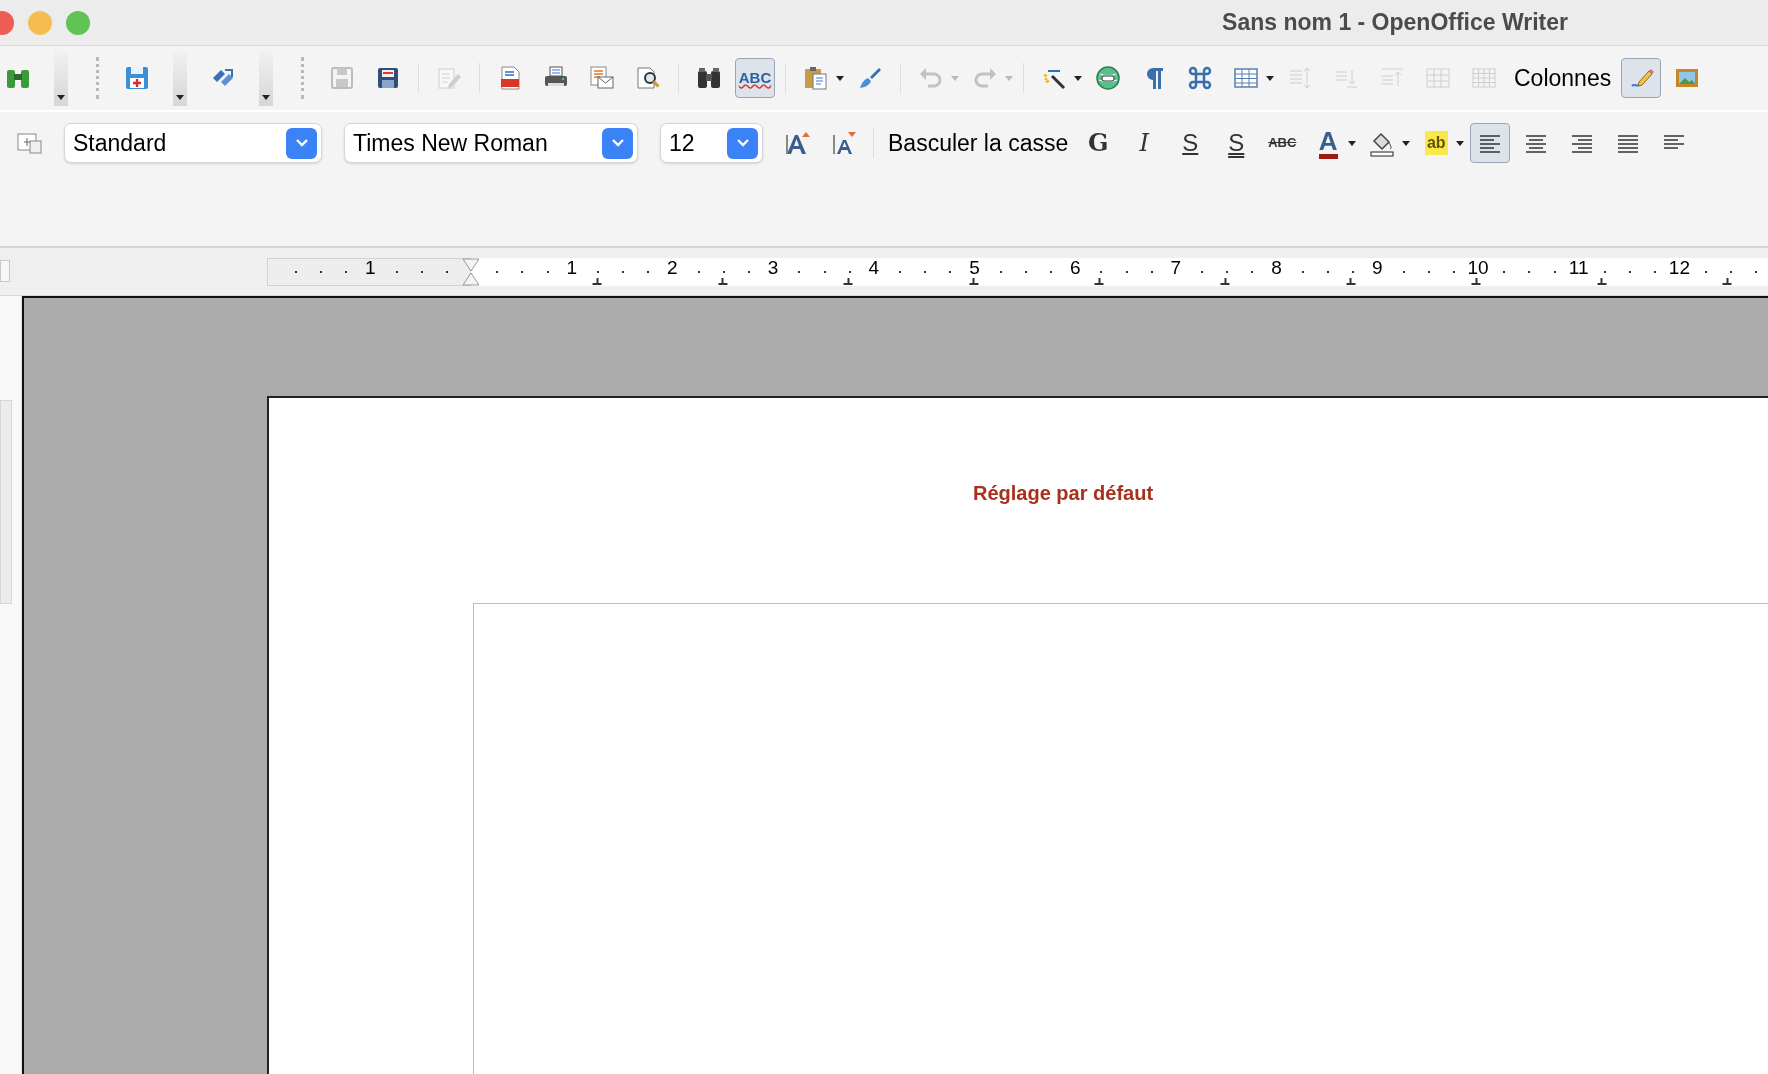  What do you see at coordinates (193, 143) in the screenshot?
I see `paragraph-style-dropdown: Standard` at bounding box center [193, 143].